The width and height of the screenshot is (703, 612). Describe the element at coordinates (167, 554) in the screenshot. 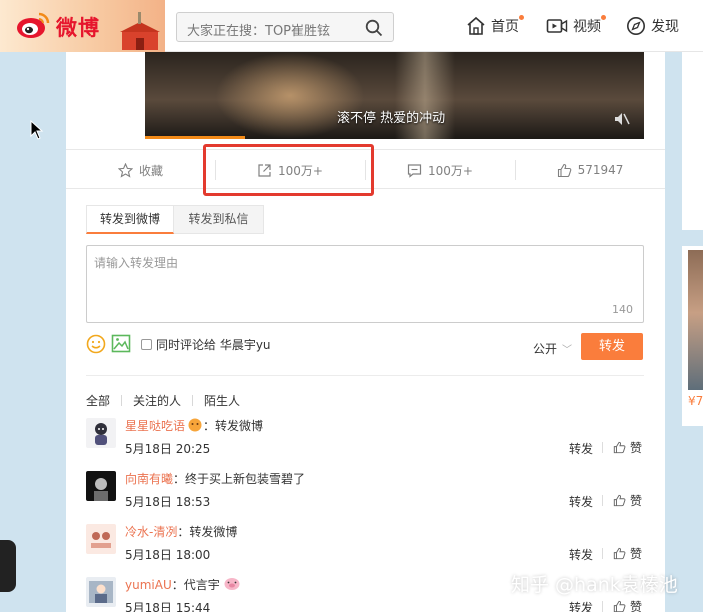

I see `repost-time: 5月18日 18:00` at that location.